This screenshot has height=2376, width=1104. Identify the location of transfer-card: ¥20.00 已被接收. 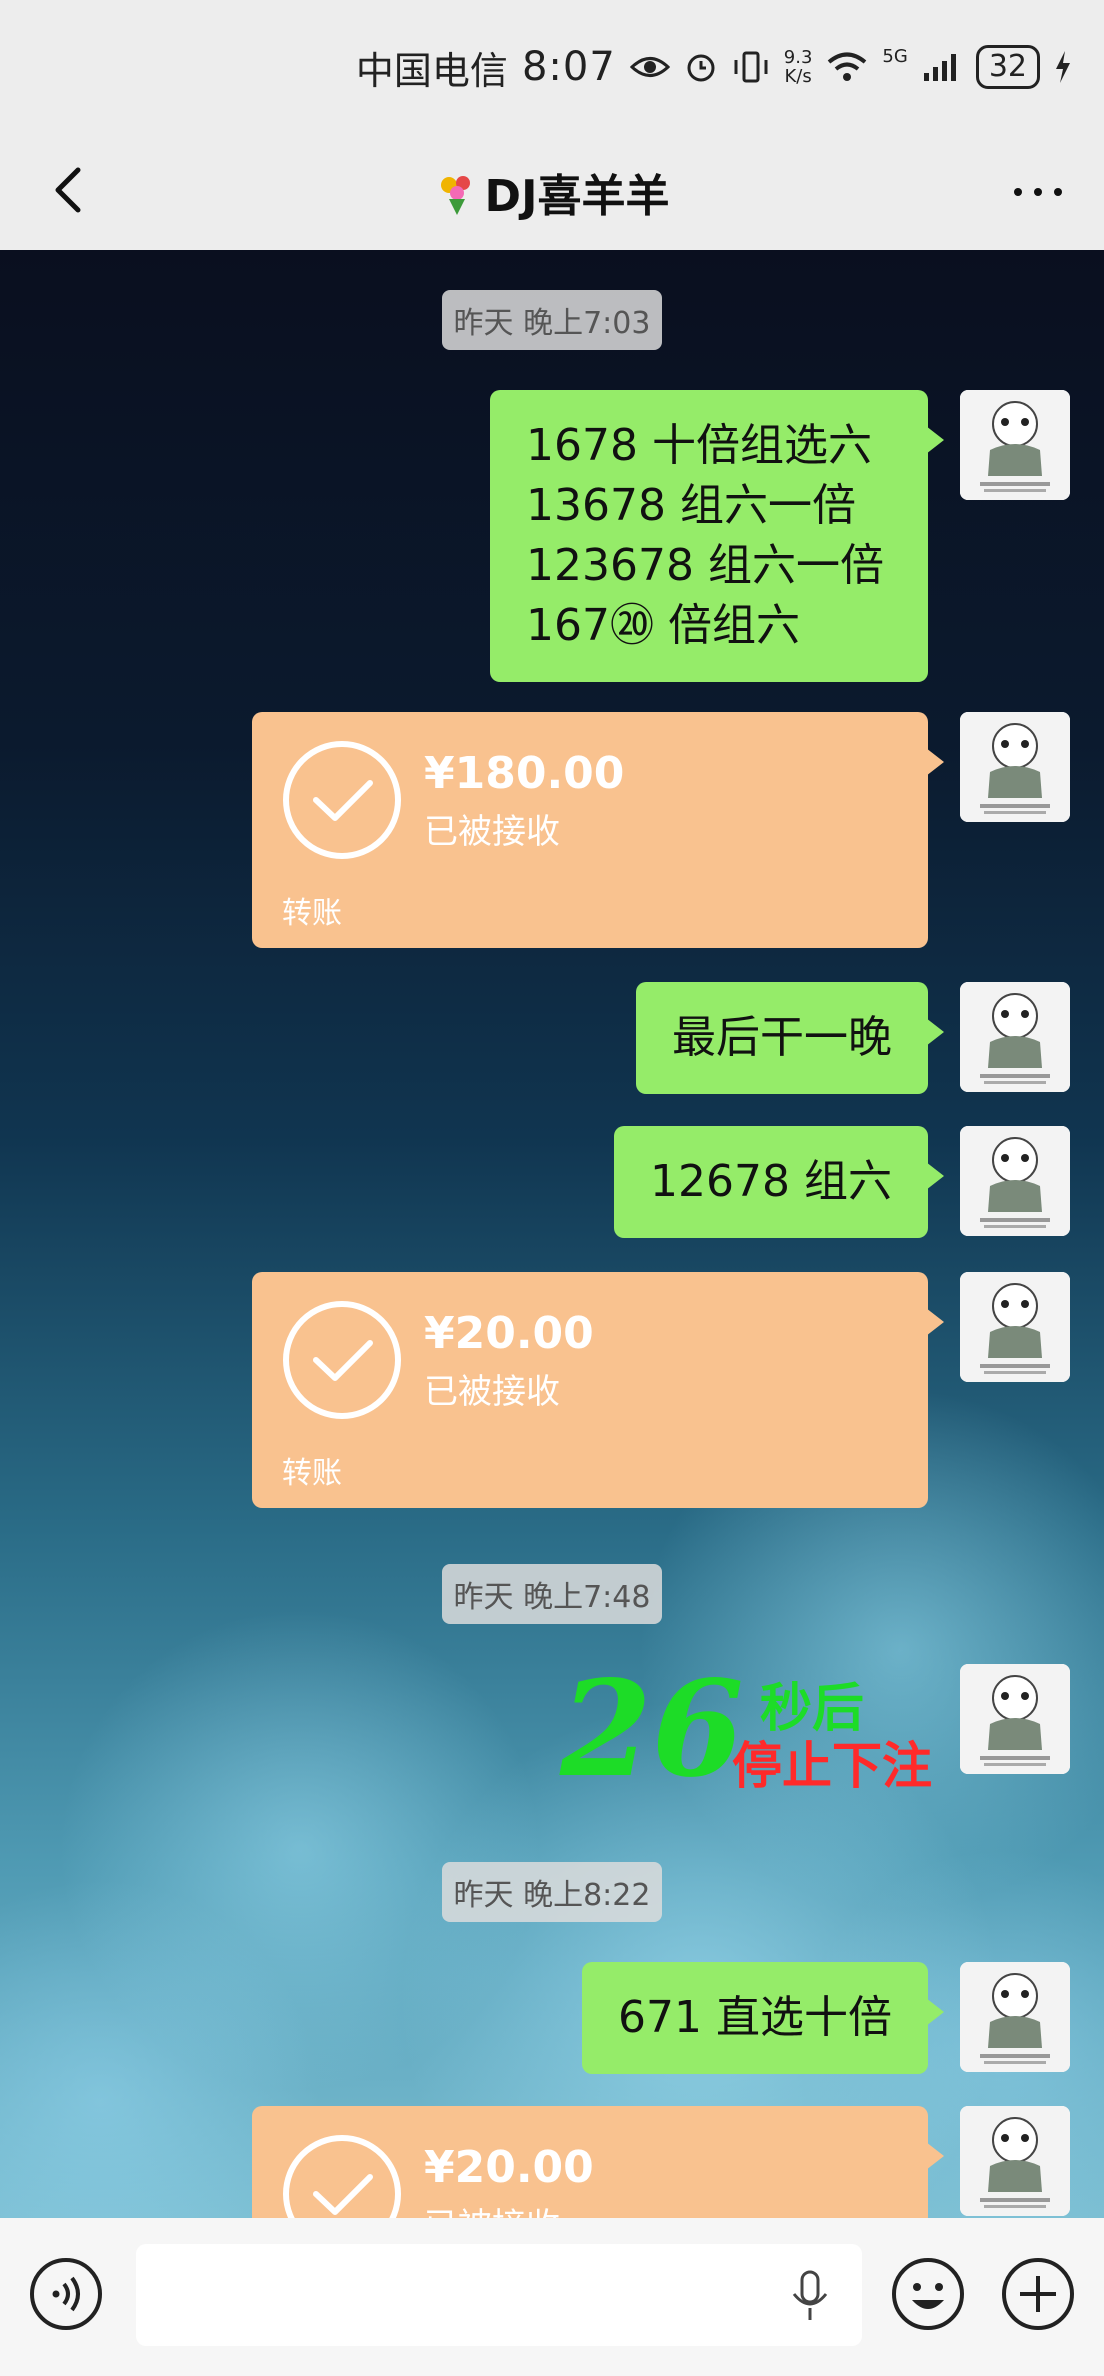
(598, 2162).